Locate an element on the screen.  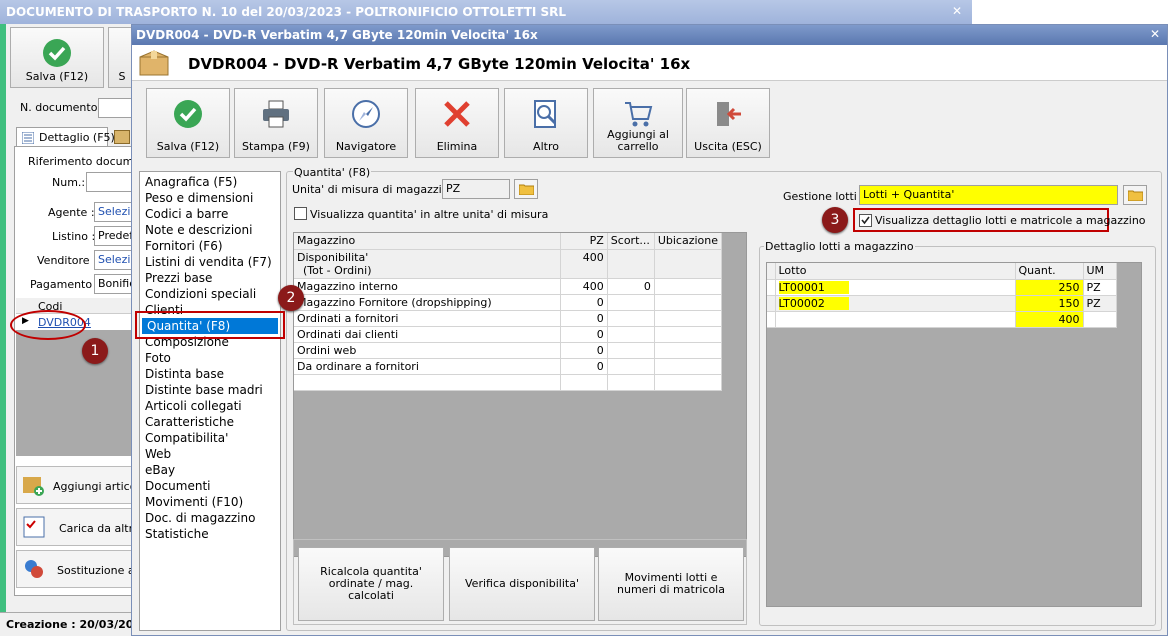
add-article-button: Aggiungi articolo is located at coordinates (81, 485).